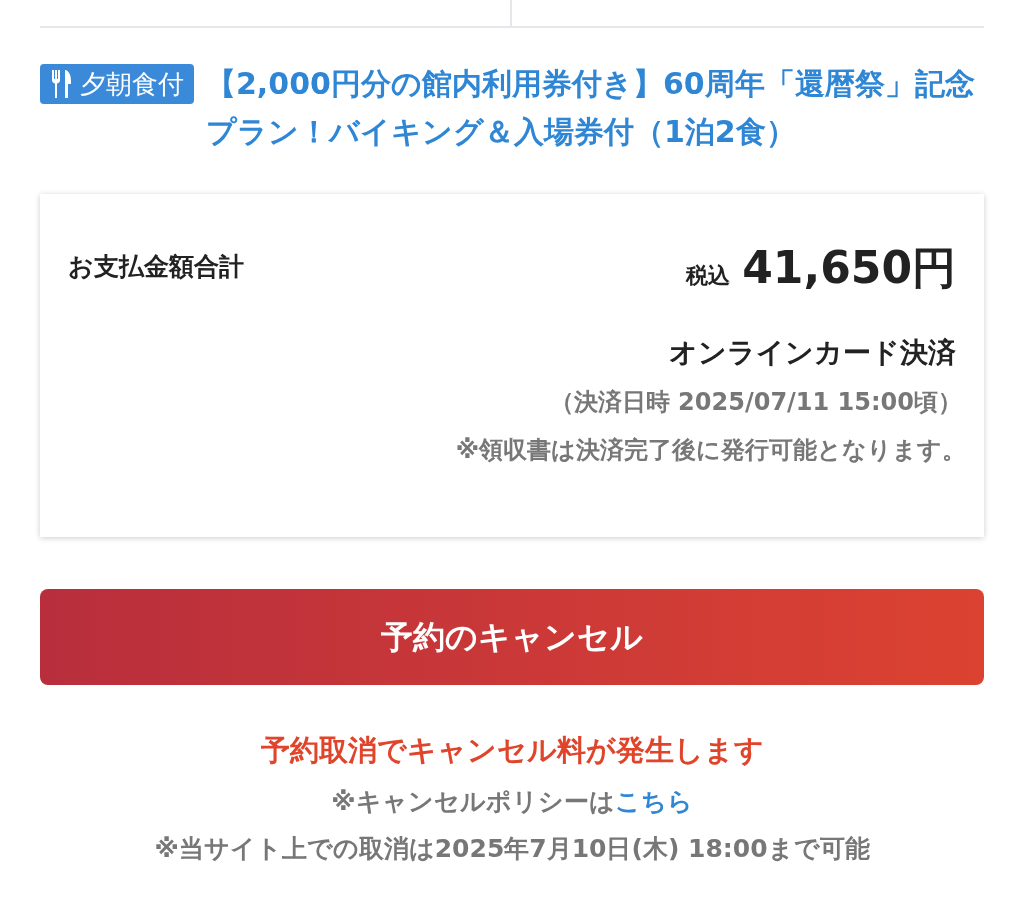  Describe the element at coordinates (117, 84) in the screenshot. I see `meal-badge: 夕朝食付` at that location.